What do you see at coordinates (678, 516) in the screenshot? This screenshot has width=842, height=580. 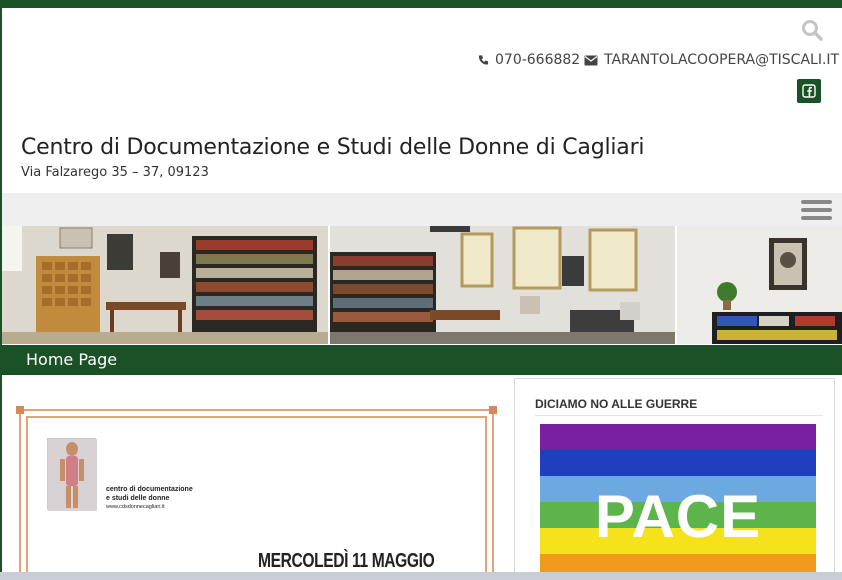 I see `flag-word: PACE` at bounding box center [678, 516].